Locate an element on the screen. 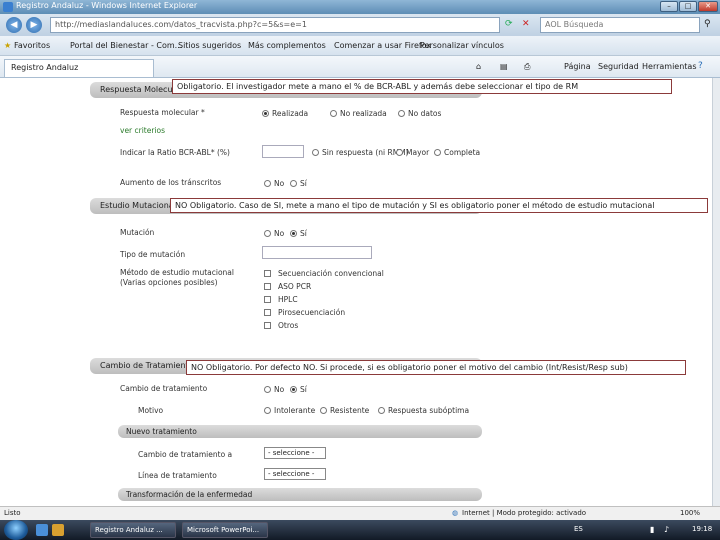  radio-respuesta-suboptima-label: Respuesta subóptima is located at coordinates (429, 410).